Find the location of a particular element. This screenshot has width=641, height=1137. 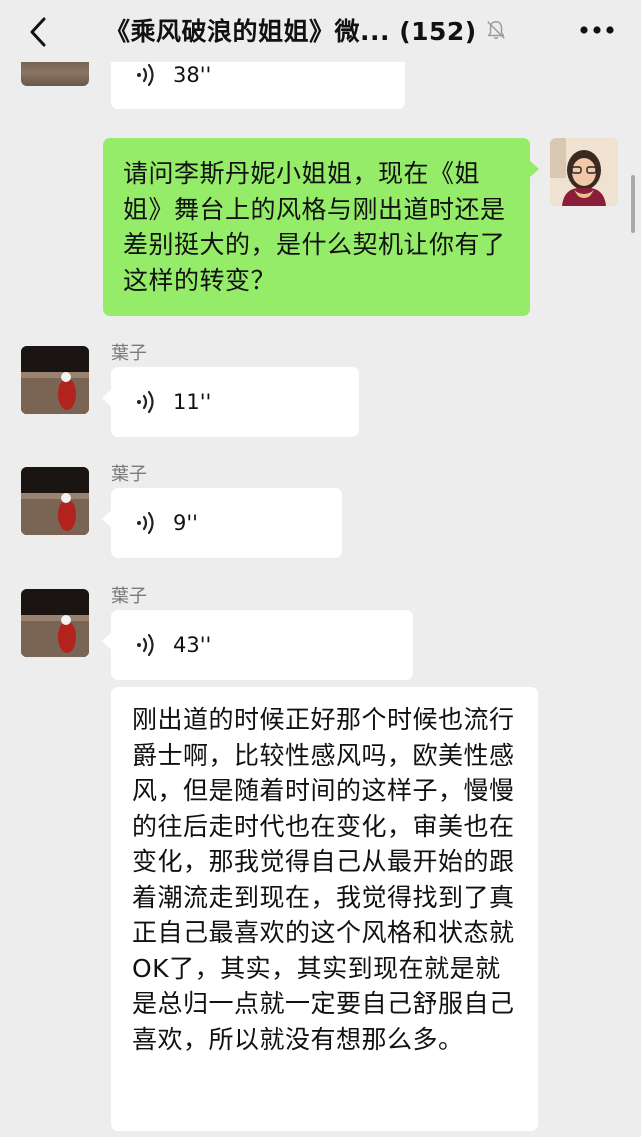

voice-duration: 11'' is located at coordinates (192, 402).